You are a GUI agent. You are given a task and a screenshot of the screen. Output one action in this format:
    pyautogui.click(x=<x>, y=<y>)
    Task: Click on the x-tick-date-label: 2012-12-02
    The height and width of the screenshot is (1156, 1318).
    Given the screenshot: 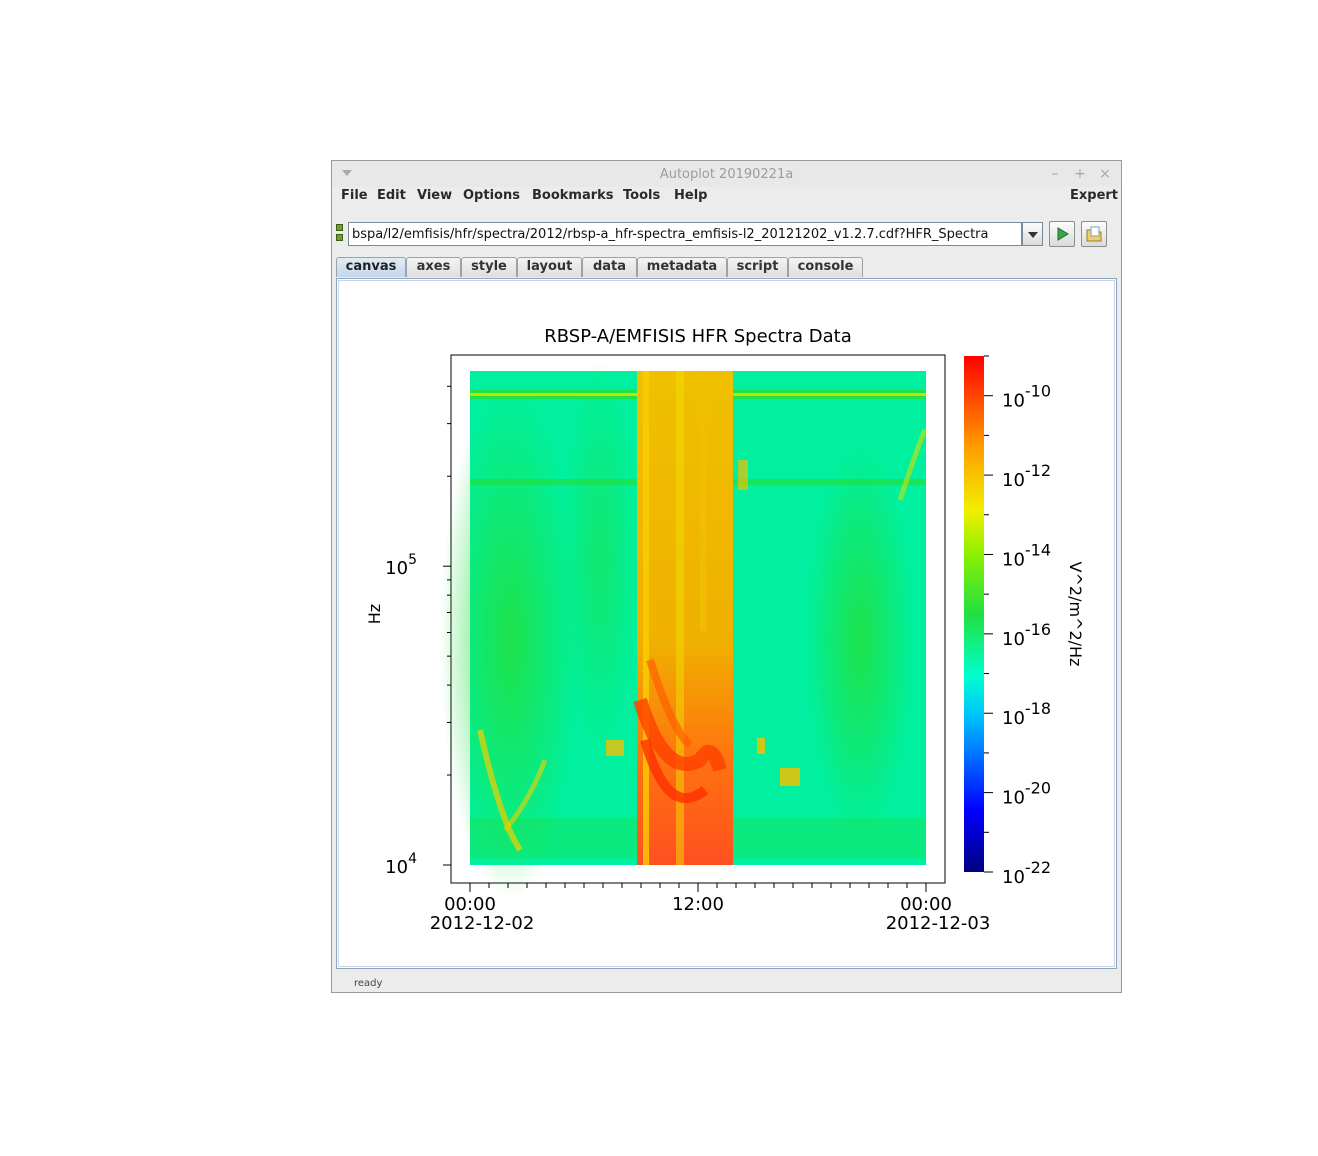 What is the action you would take?
    pyautogui.click(x=482, y=923)
    